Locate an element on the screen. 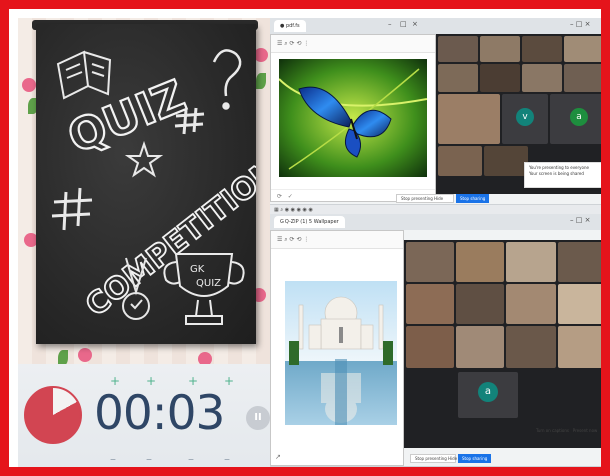  meeting-grid: a is located at coordinates (502, 344).